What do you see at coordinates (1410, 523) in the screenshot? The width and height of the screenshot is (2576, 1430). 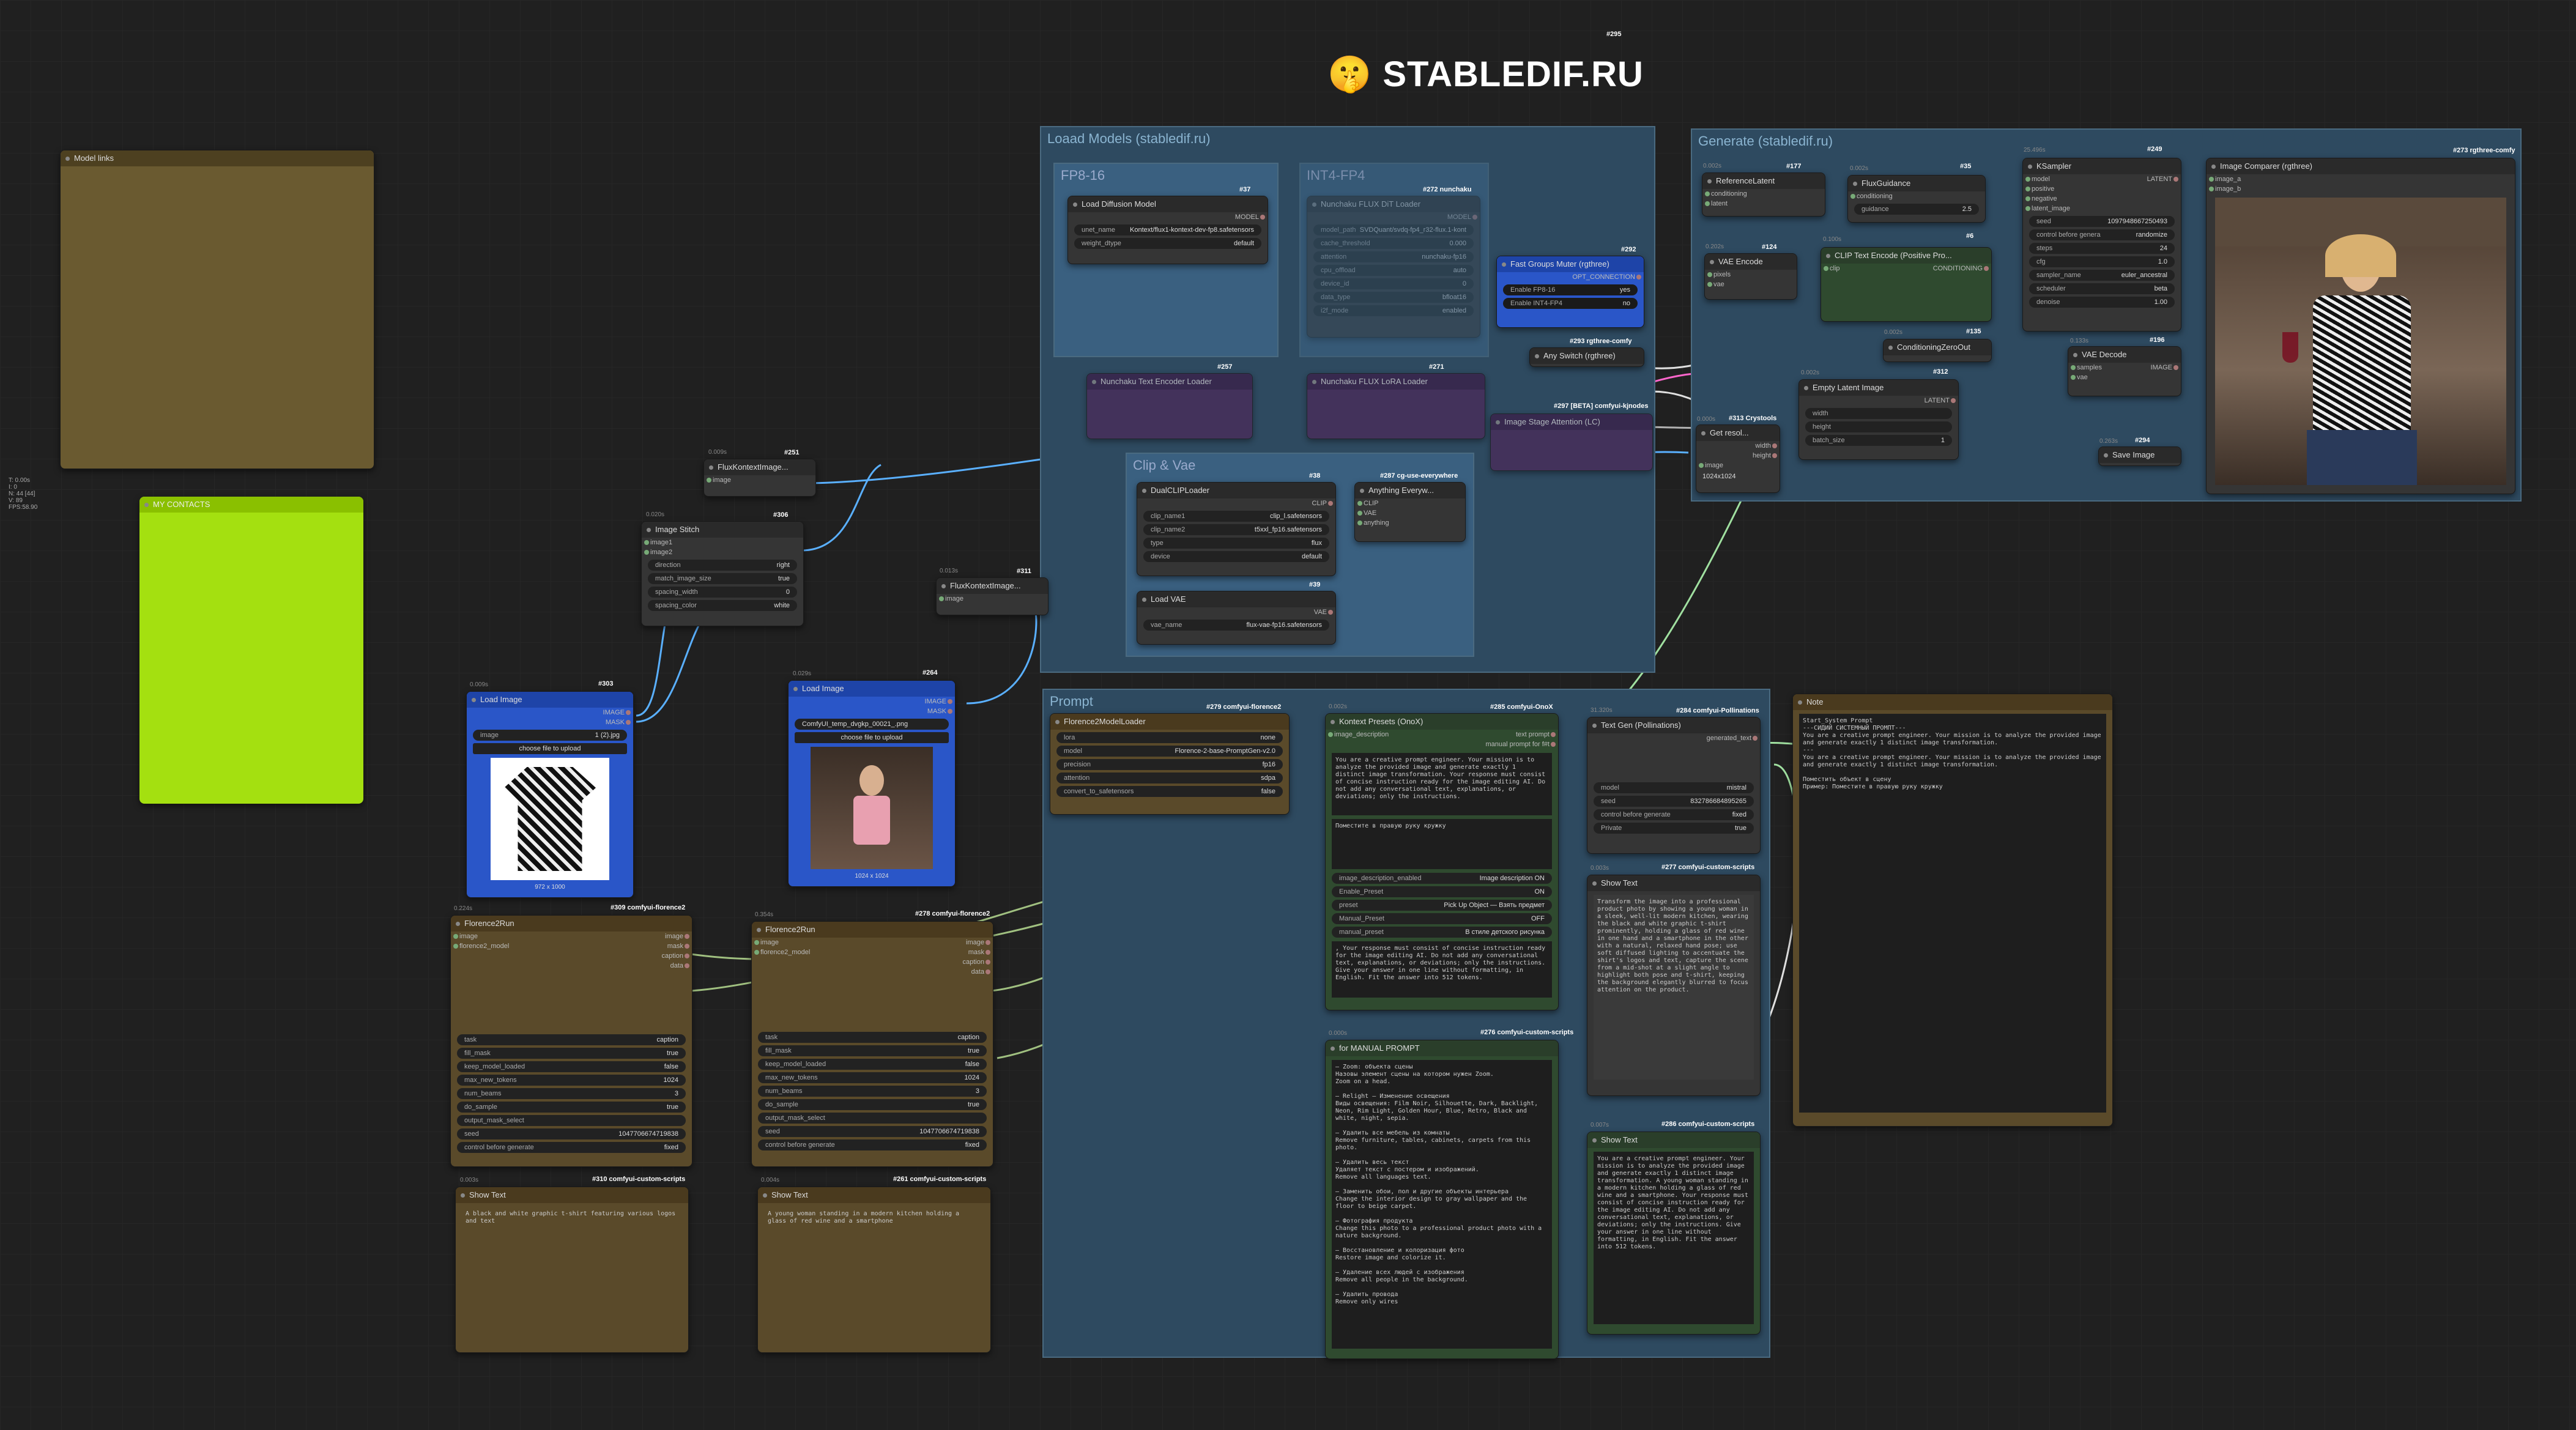 I see `input-anything: anything` at bounding box center [1410, 523].